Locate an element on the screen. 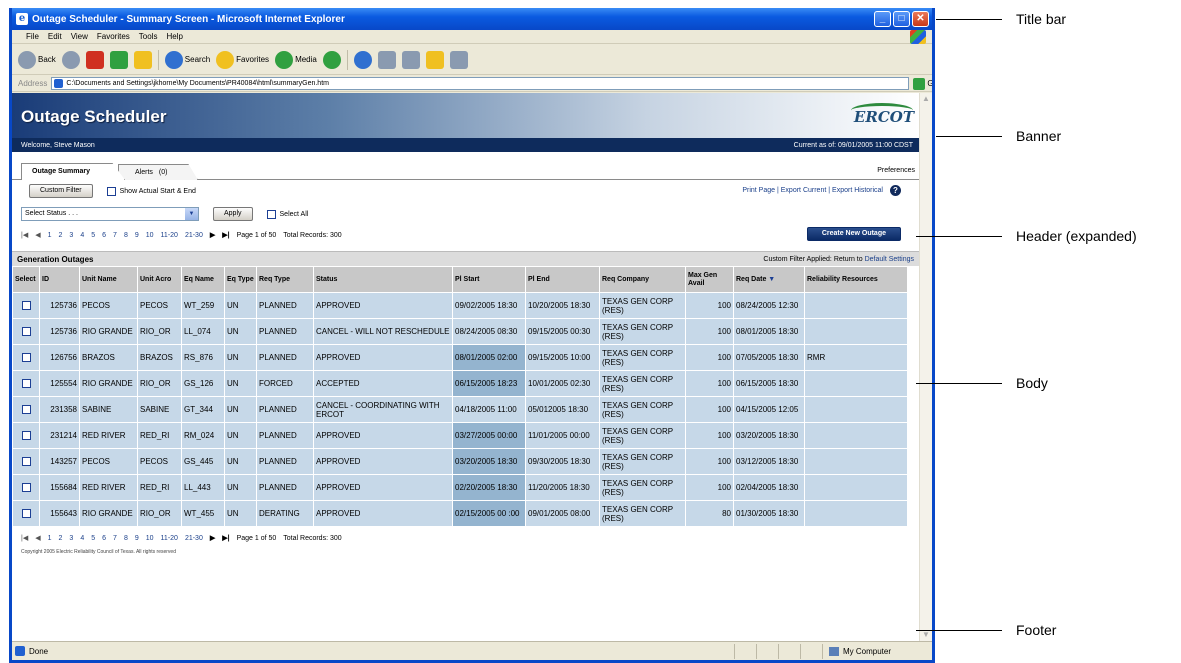  messenger-icon is located at coordinates (458, 59).